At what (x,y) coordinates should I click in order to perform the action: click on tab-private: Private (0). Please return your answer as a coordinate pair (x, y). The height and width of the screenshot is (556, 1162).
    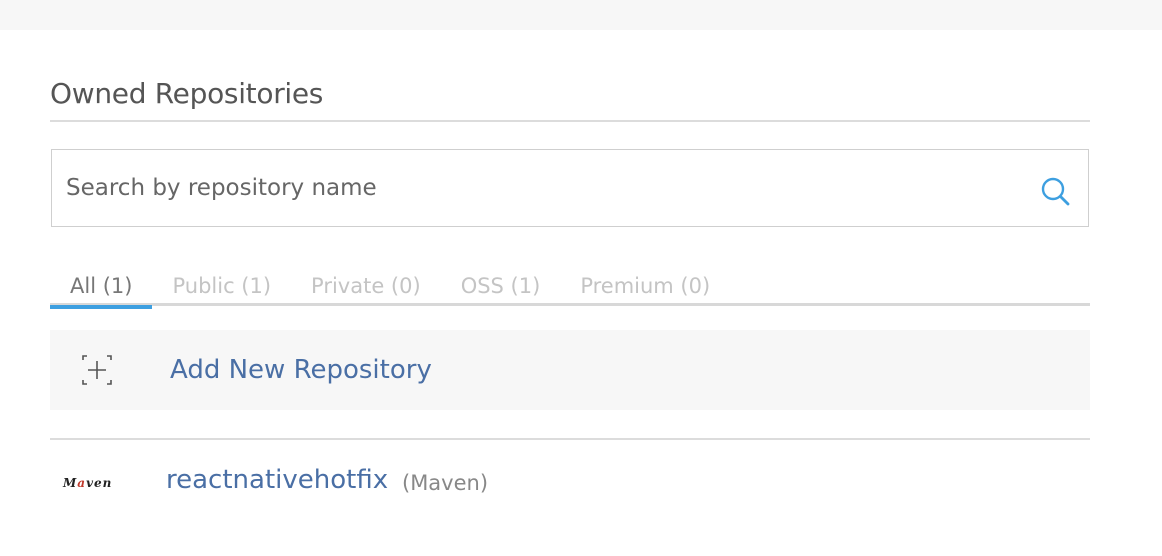
    Looking at the image, I should click on (366, 287).